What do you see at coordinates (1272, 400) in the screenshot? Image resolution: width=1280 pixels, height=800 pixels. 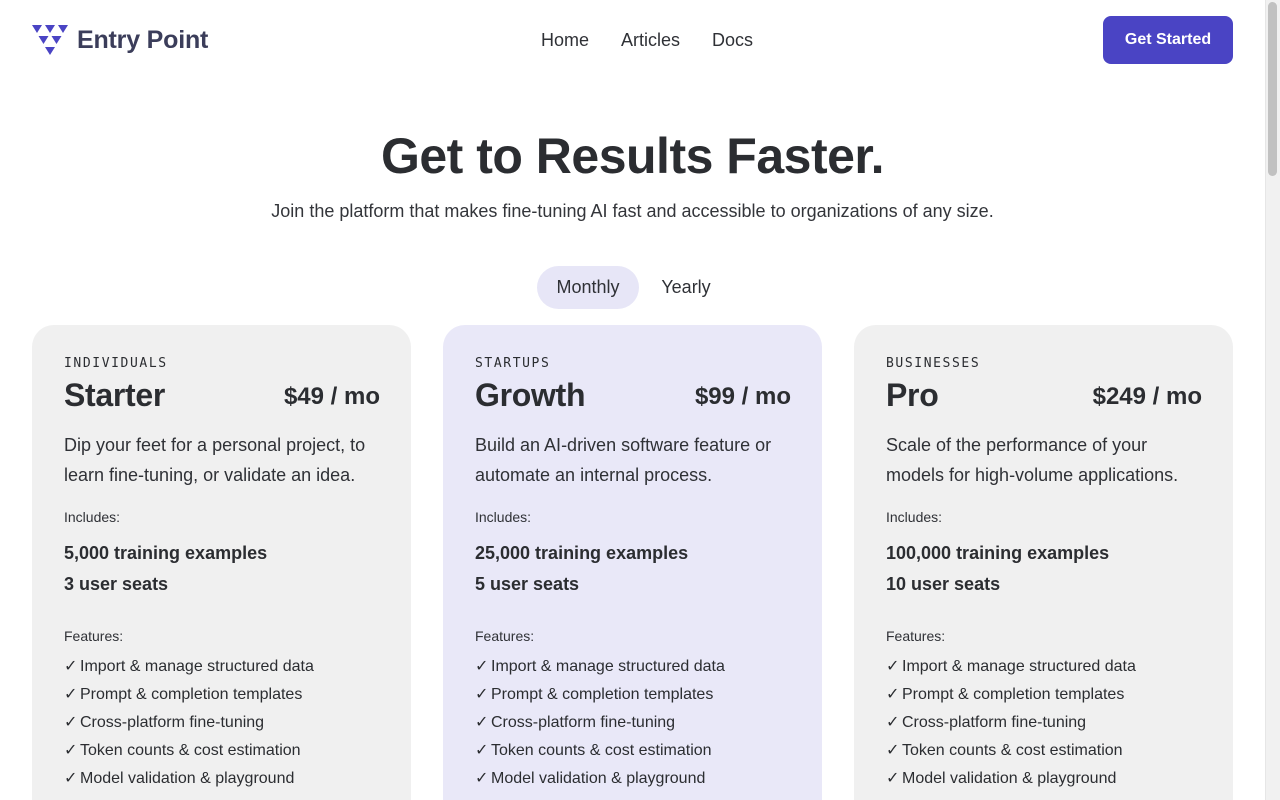 I see `page-scrollbar` at bounding box center [1272, 400].